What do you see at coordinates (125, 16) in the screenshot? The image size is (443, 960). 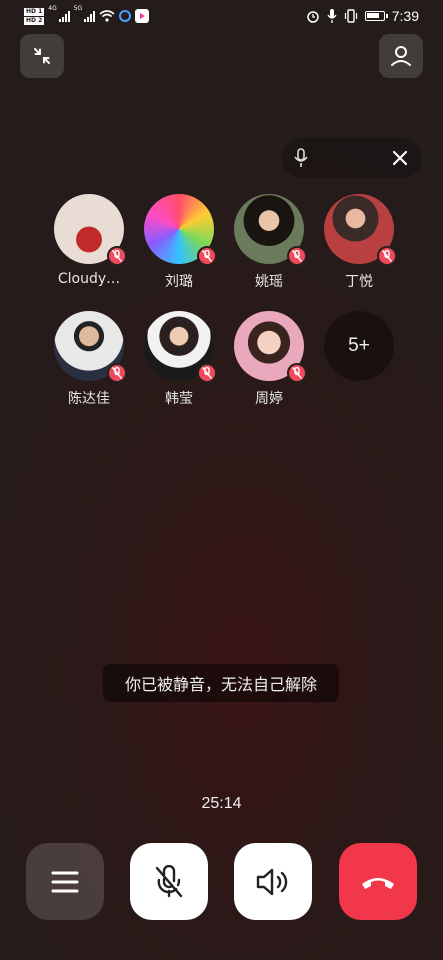 I see `app-notification-icon` at bounding box center [125, 16].